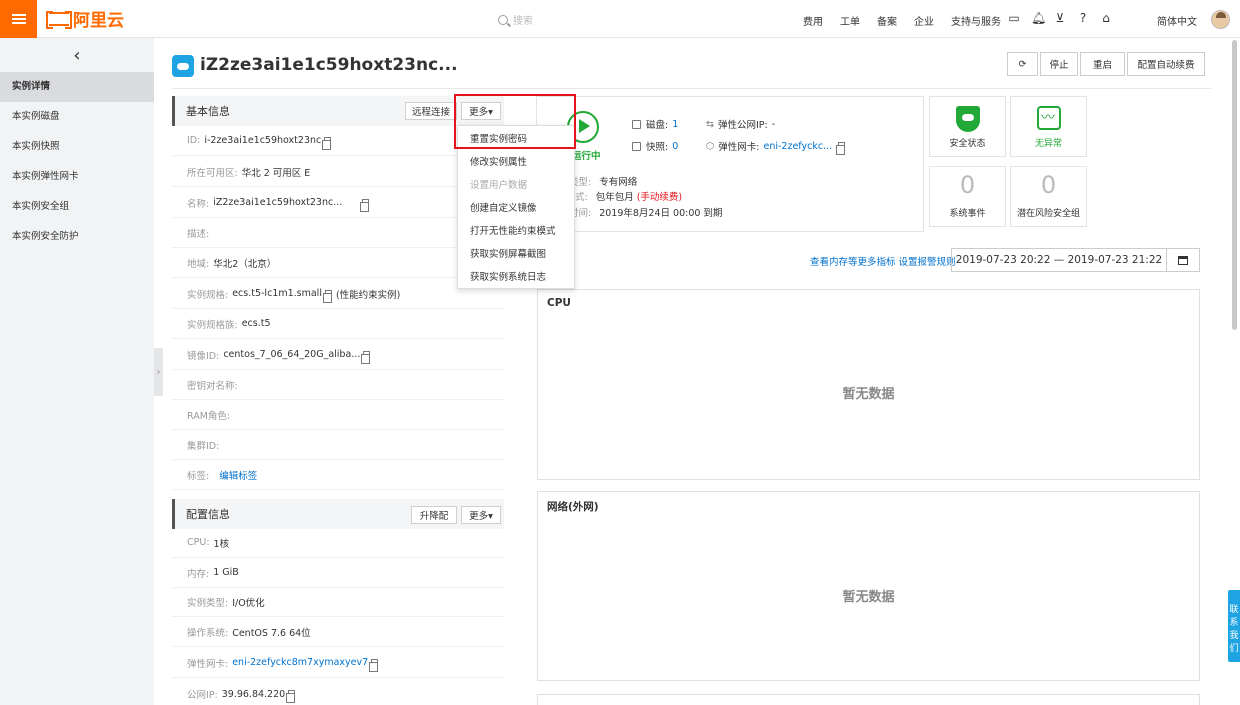 The width and height of the screenshot is (1240, 705). What do you see at coordinates (77, 177) in the screenshot?
I see `sidebar-item-eni: 本实例弹性网卡` at bounding box center [77, 177].